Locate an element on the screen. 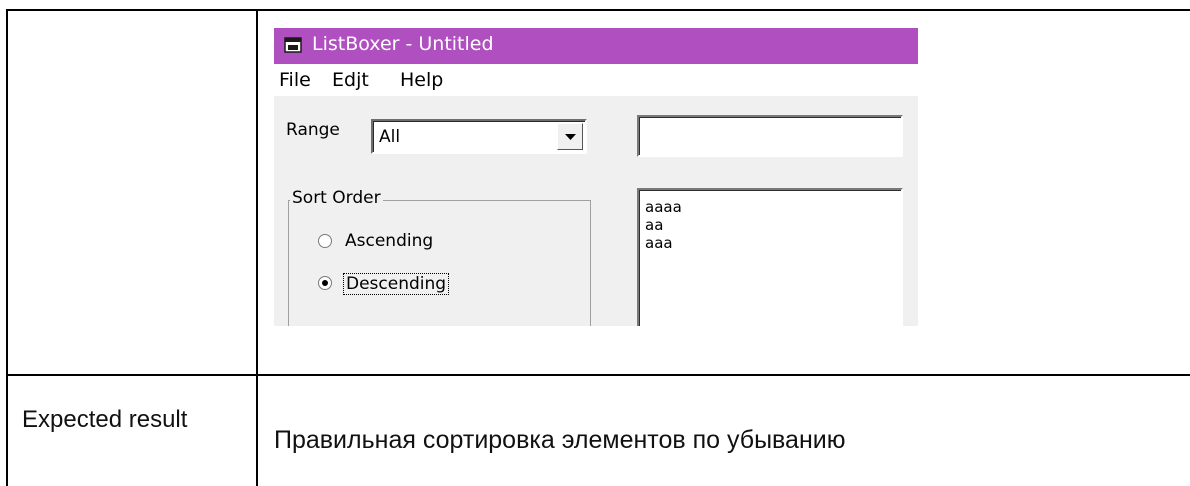  chevron-down-icon is located at coordinates (570, 137).